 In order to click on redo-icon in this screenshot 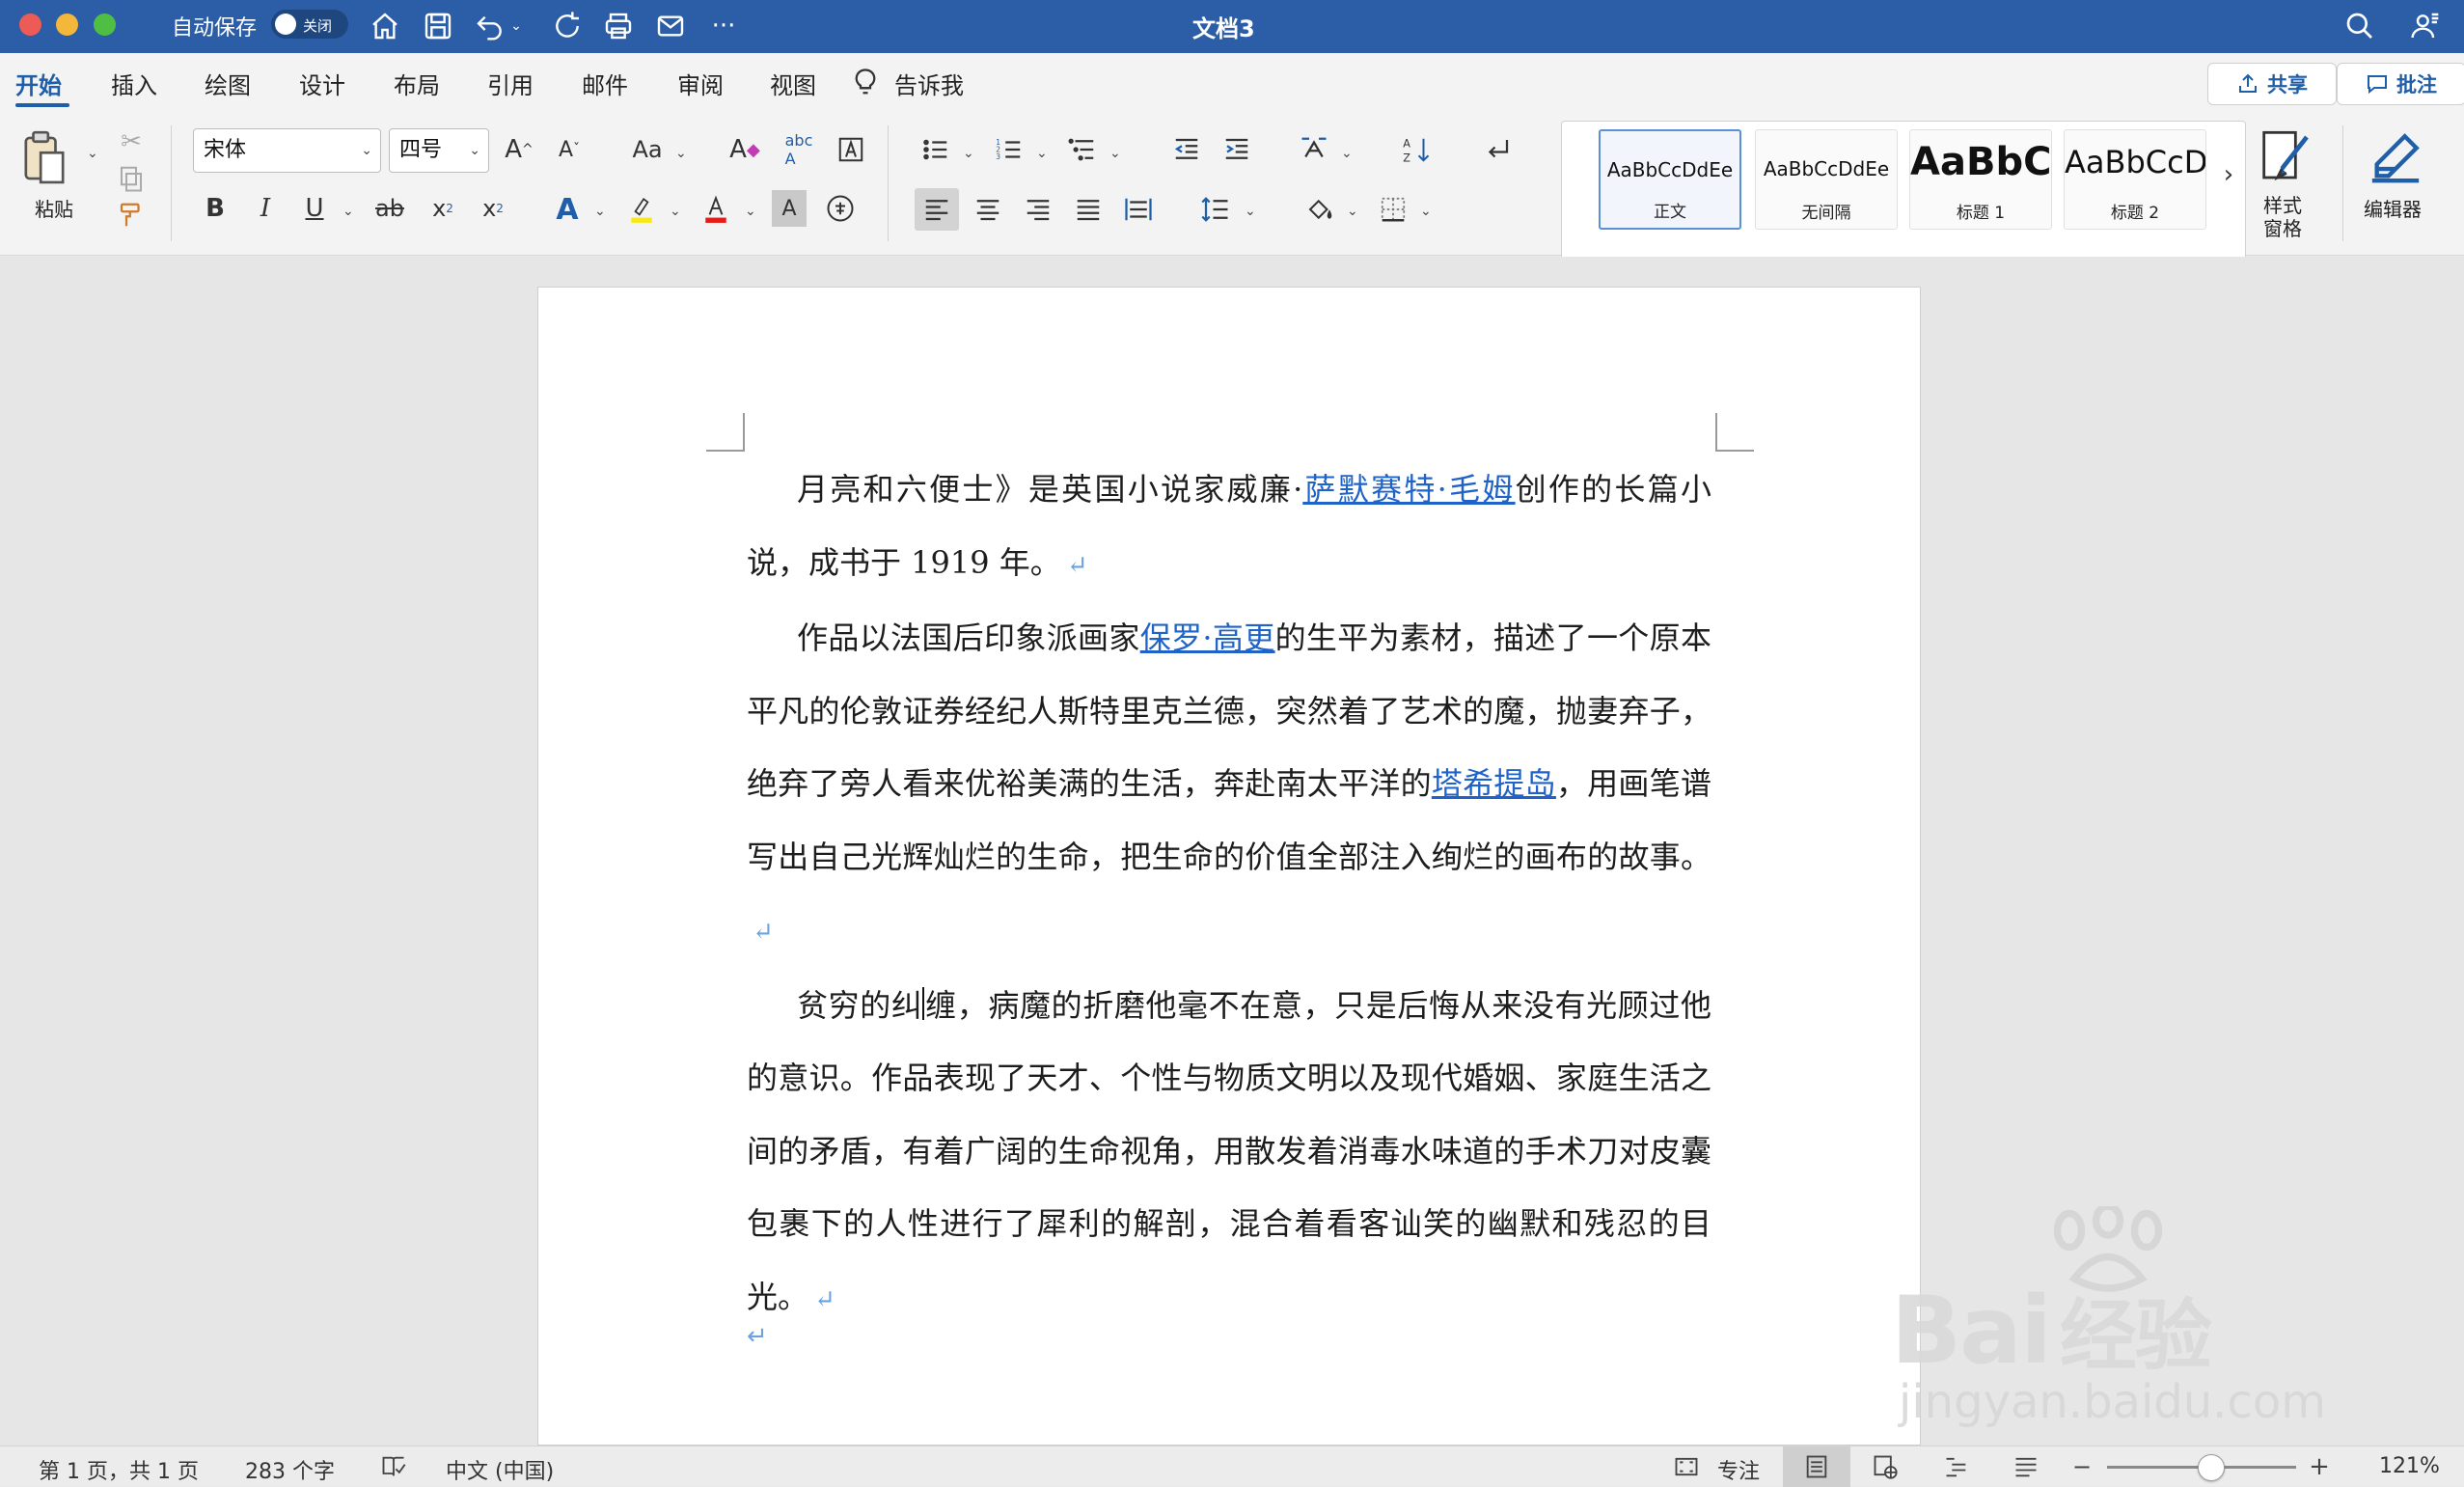, I will do `click(567, 26)`.